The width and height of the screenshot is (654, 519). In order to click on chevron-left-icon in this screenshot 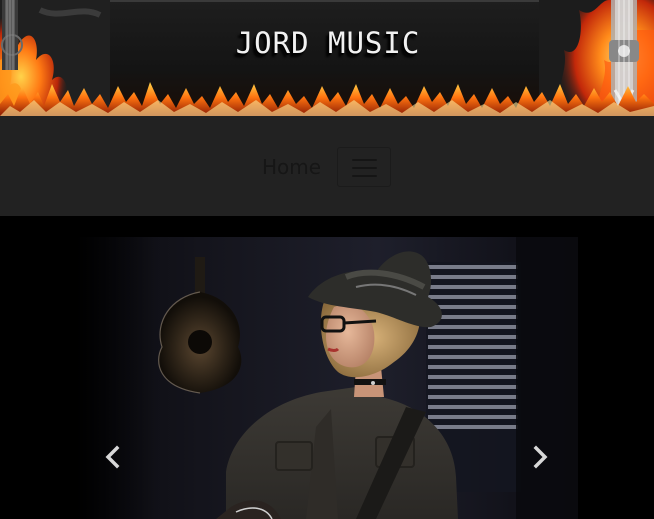, I will do `click(112, 457)`.